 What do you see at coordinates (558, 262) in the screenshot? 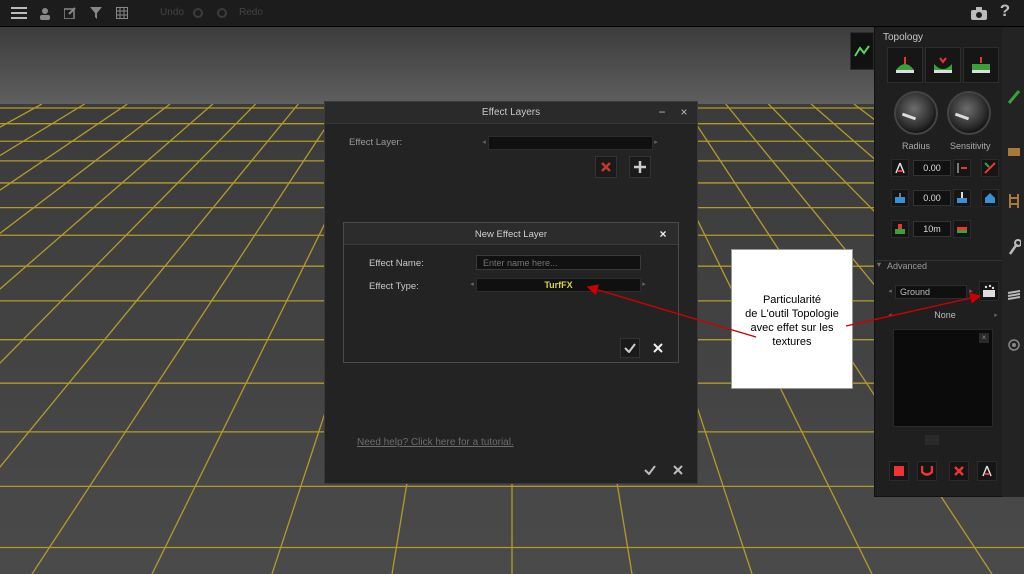
I see `effect-name-input` at bounding box center [558, 262].